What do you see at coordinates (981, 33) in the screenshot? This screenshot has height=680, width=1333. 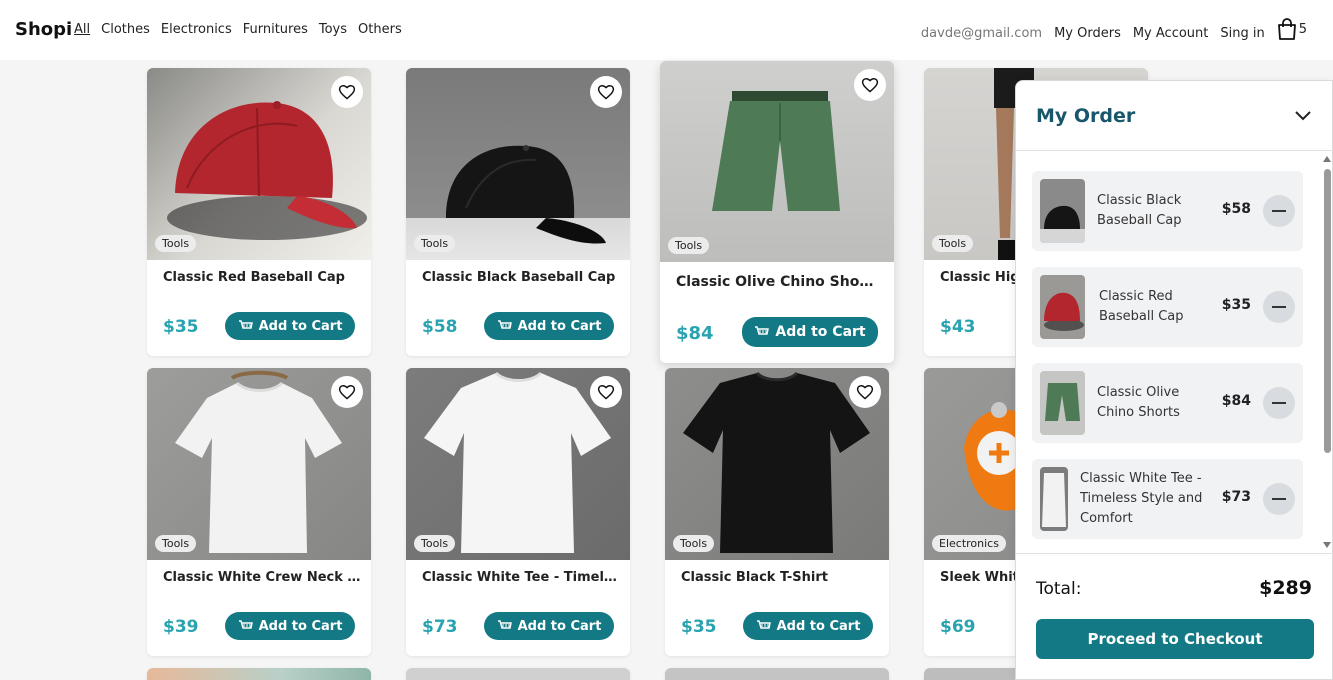 I see `user-email: davde@gmail.com` at bounding box center [981, 33].